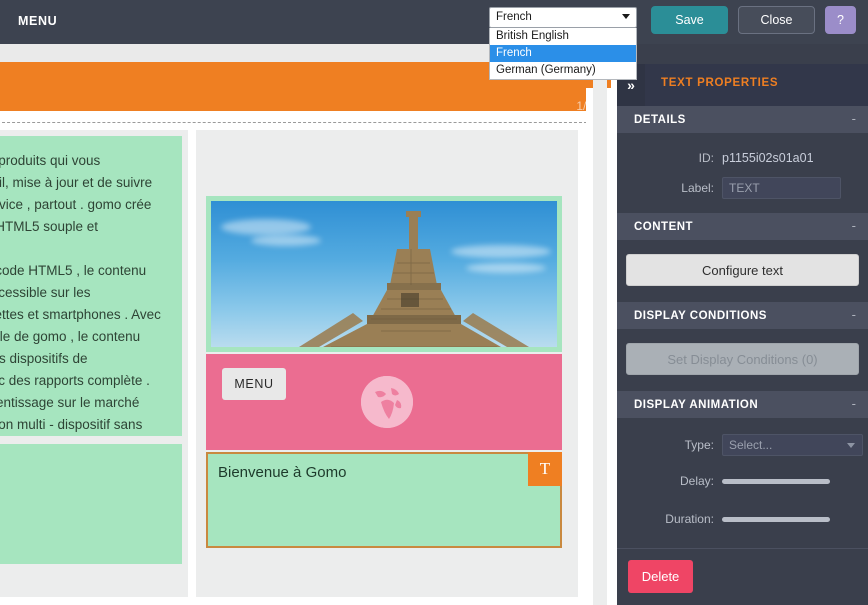  I want to click on globe-icon, so click(387, 402).